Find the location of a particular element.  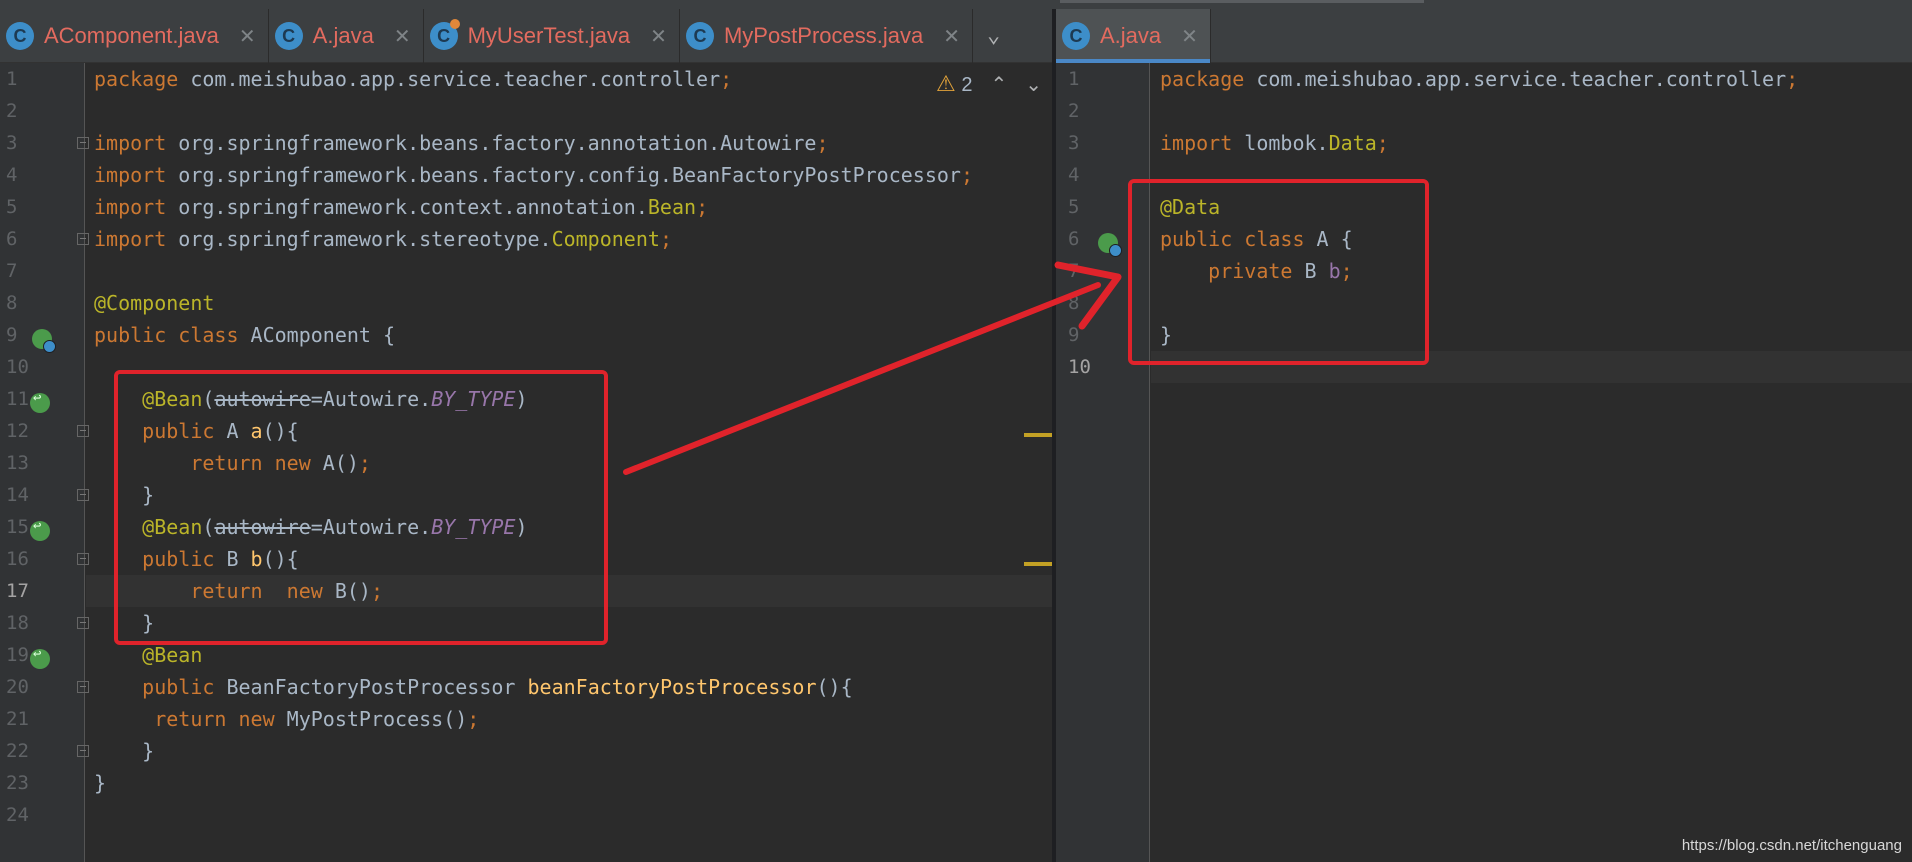

annotation-arrow is located at coordinates (872, 368).